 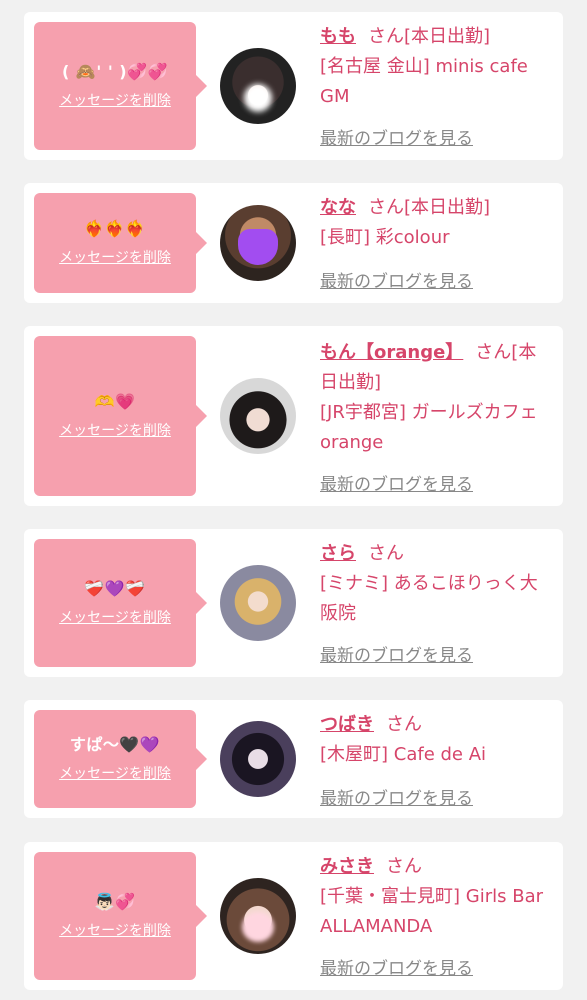 What do you see at coordinates (338, 36) in the screenshot?
I see `cast-name-link: もも` at bounding box center [338, 36].